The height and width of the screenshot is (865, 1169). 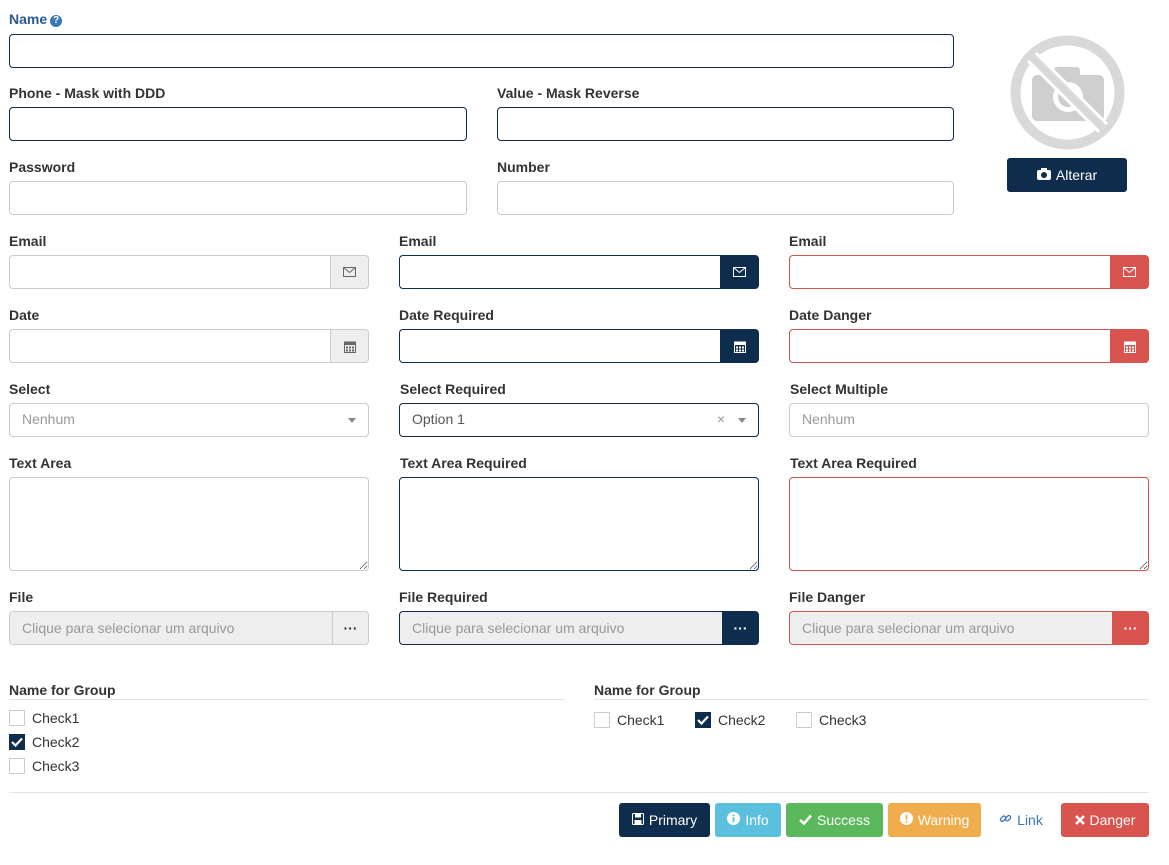 What do you see at coordinates (170, 628) in the screenshot?
I see `file-default-input` at bounding box center [170, 628].